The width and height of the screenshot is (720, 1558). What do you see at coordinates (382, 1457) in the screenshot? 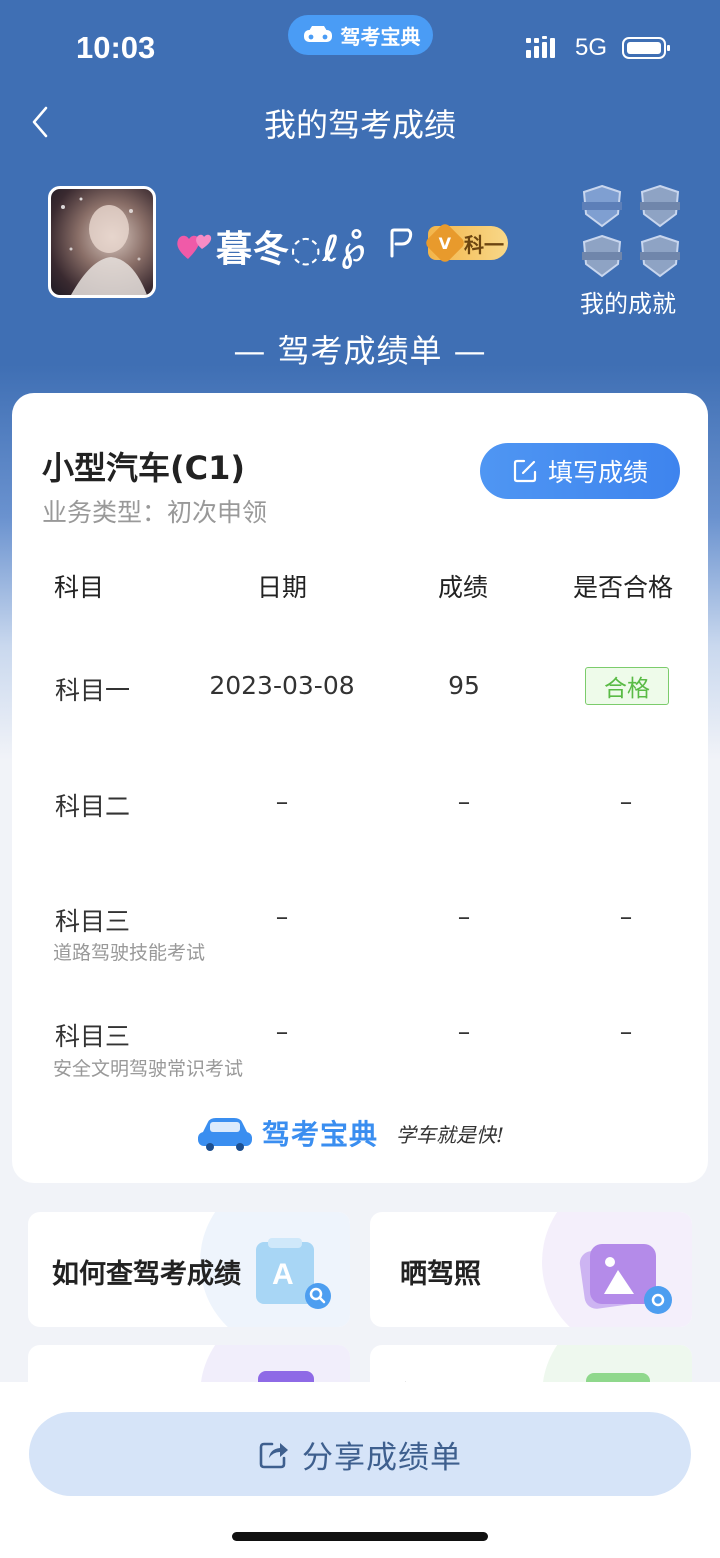
I see `share-button-label: 分享成绩单` at bounding box center [382, 1457].